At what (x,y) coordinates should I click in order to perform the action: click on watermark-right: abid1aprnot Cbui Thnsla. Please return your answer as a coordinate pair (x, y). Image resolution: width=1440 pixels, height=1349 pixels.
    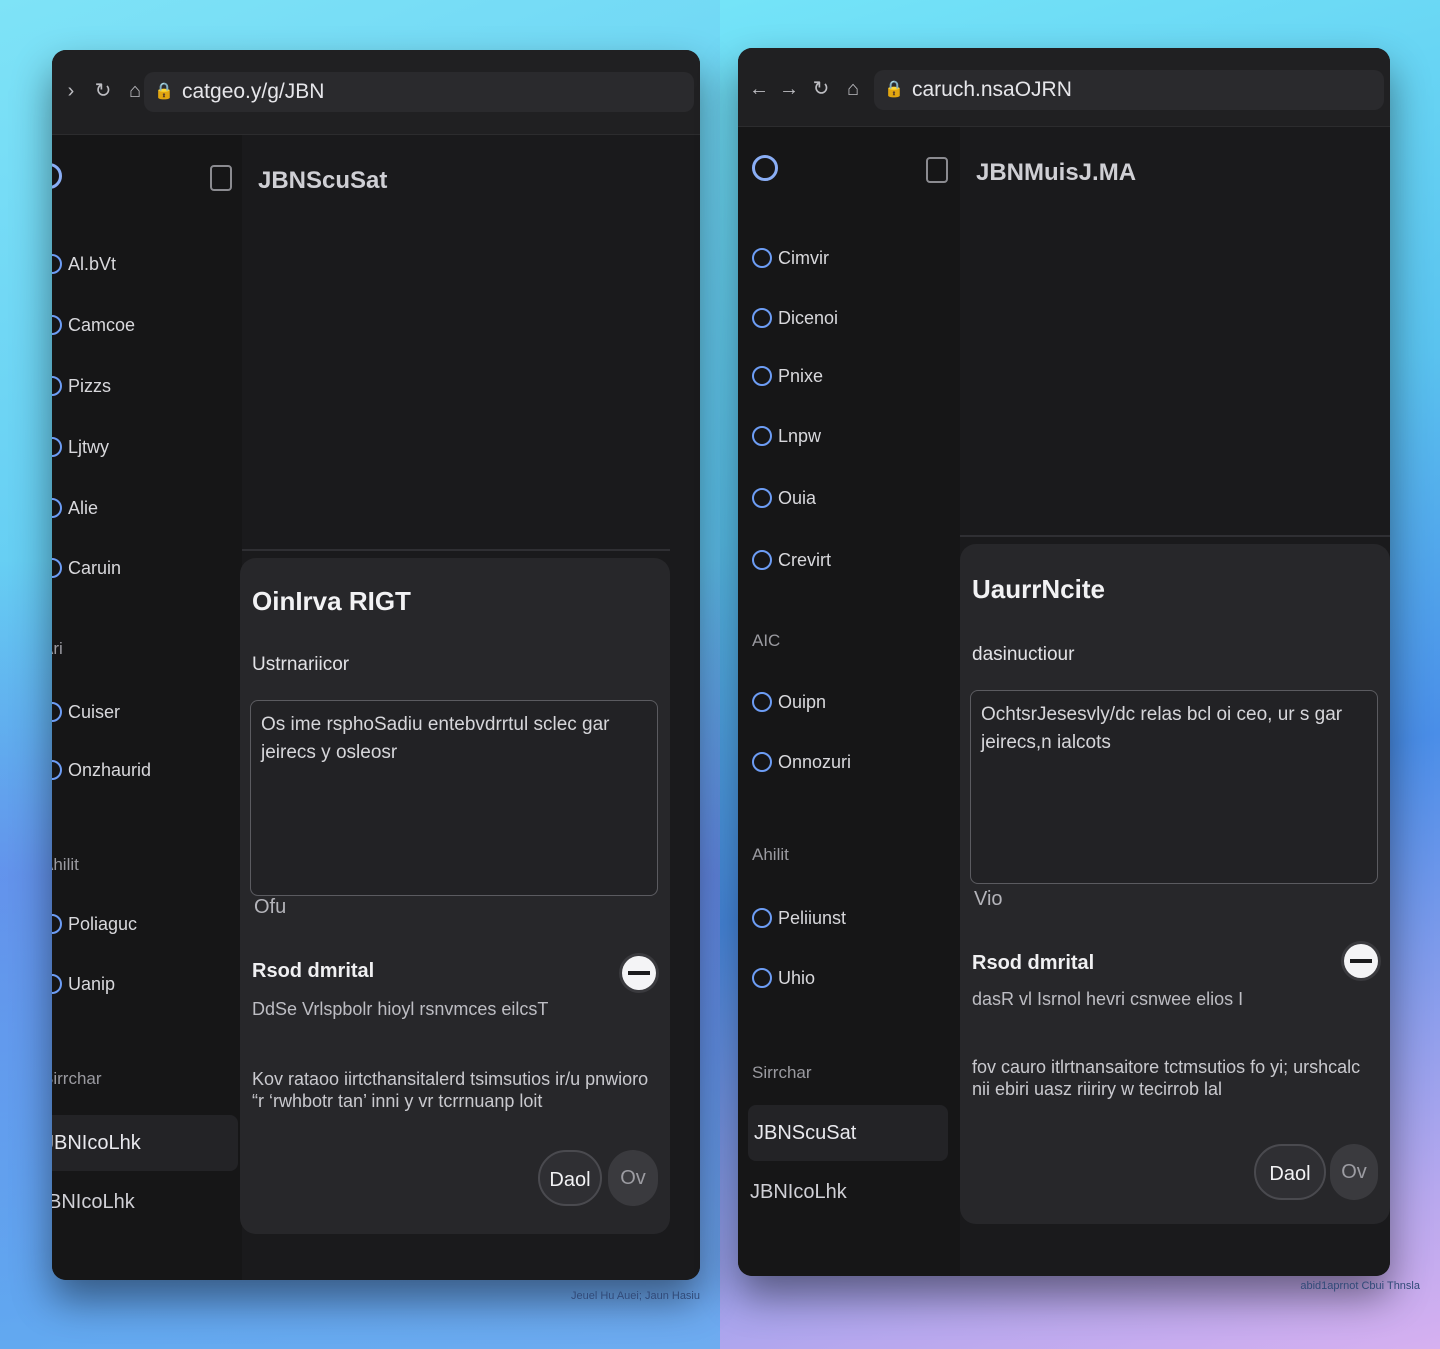
    Looking at the image, I should click on (1360, 1286).